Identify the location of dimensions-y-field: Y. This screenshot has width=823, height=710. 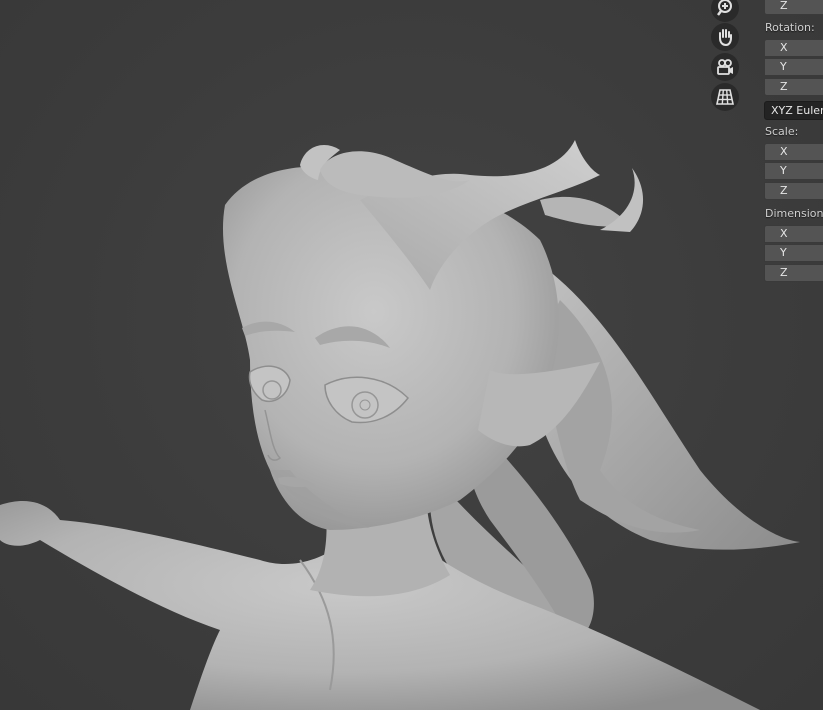
(793, 253).